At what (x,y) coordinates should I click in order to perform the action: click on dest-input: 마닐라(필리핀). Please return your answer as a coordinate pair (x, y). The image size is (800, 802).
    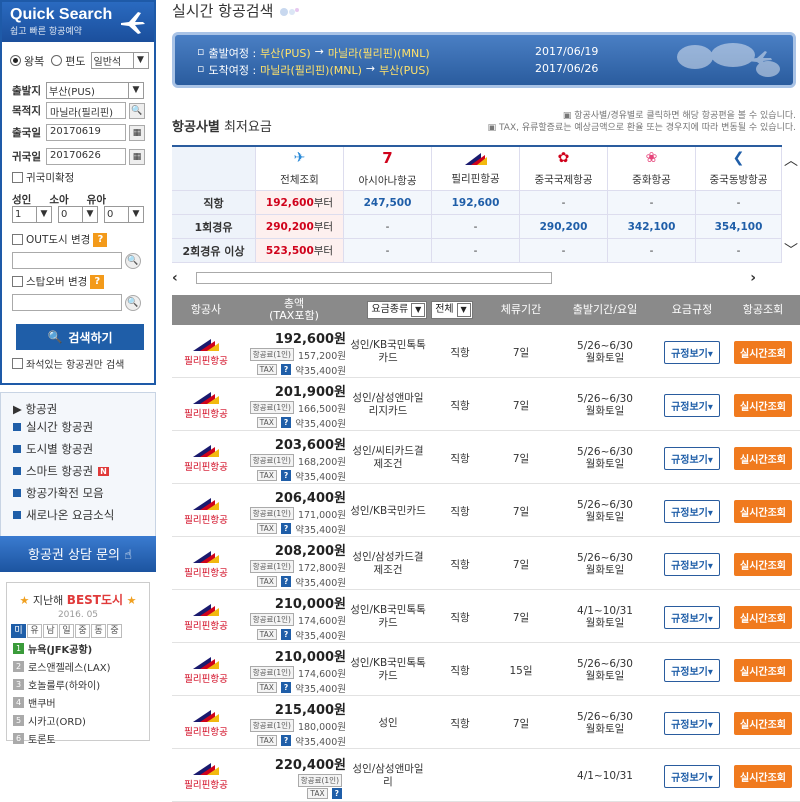
    Looking at the image, I should click on (86, 110).